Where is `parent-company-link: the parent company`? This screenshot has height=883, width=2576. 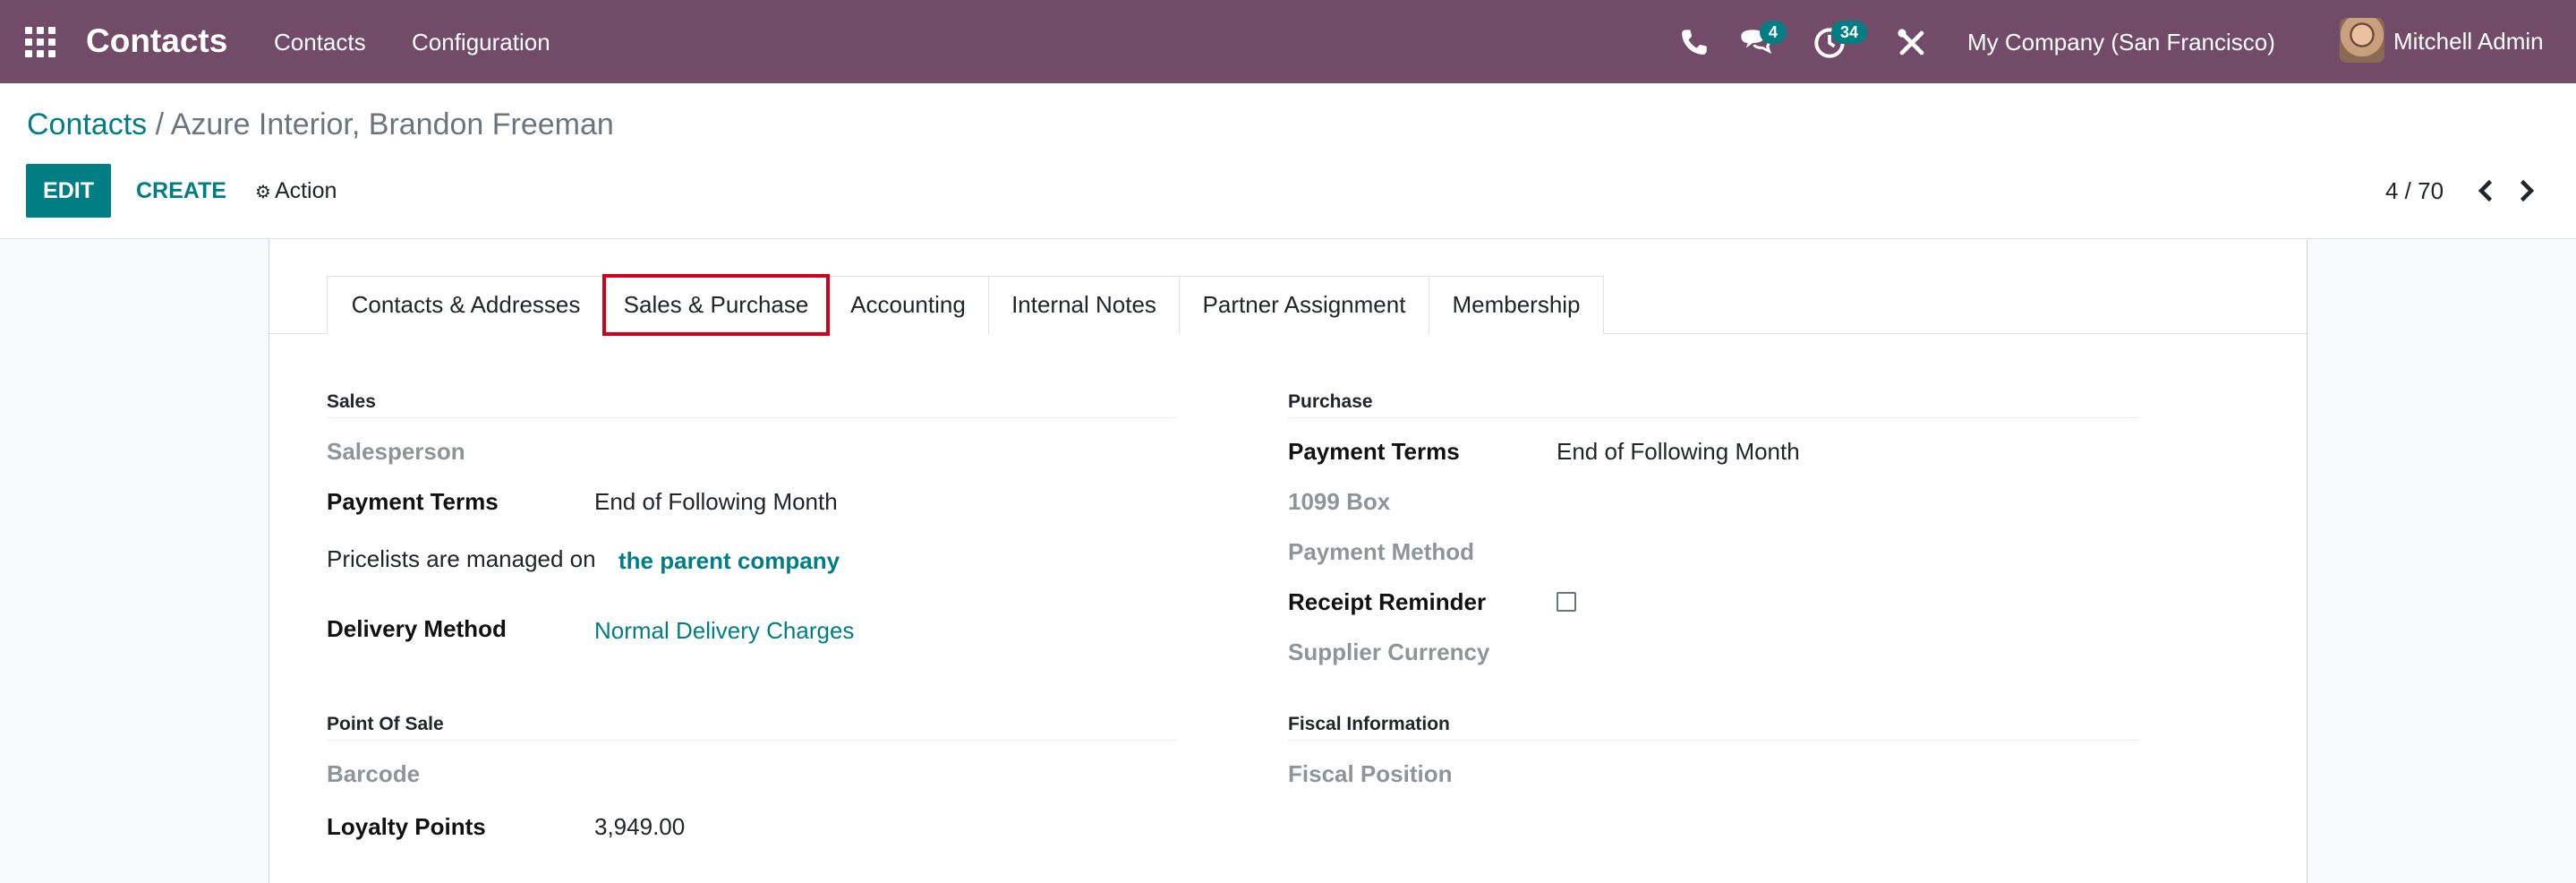 parent-company-link: the parent company is located at coordinates (729, 560).